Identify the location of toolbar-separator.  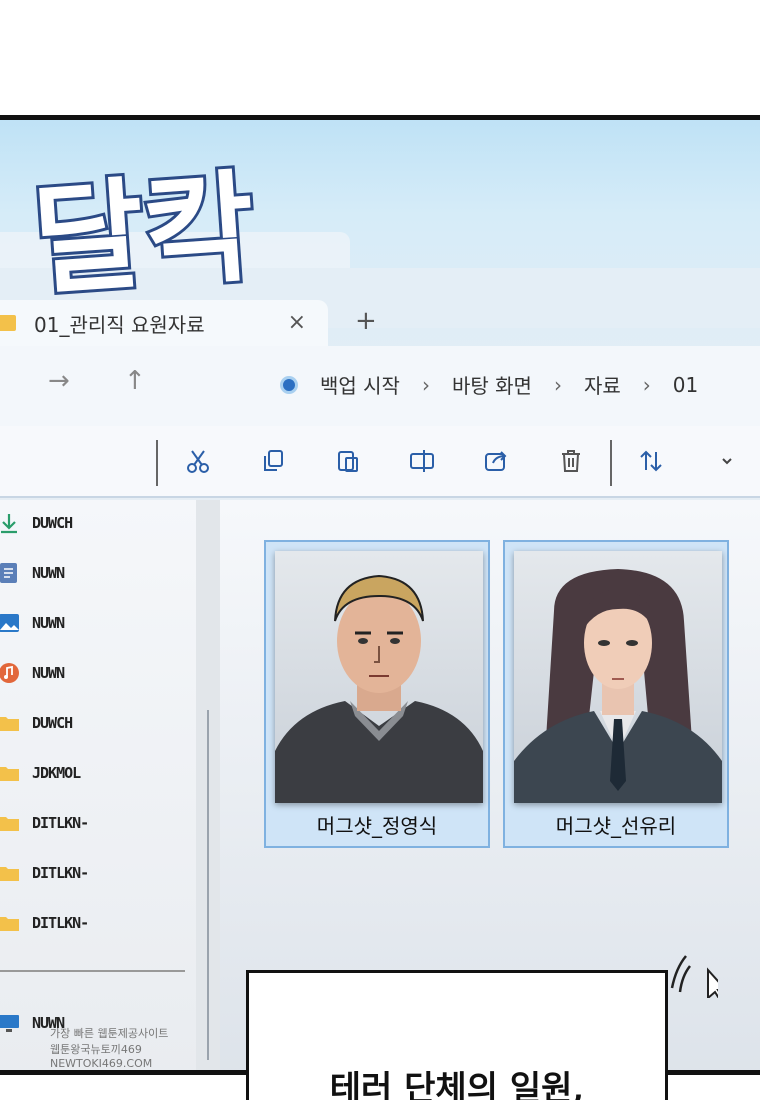
(611, 463).